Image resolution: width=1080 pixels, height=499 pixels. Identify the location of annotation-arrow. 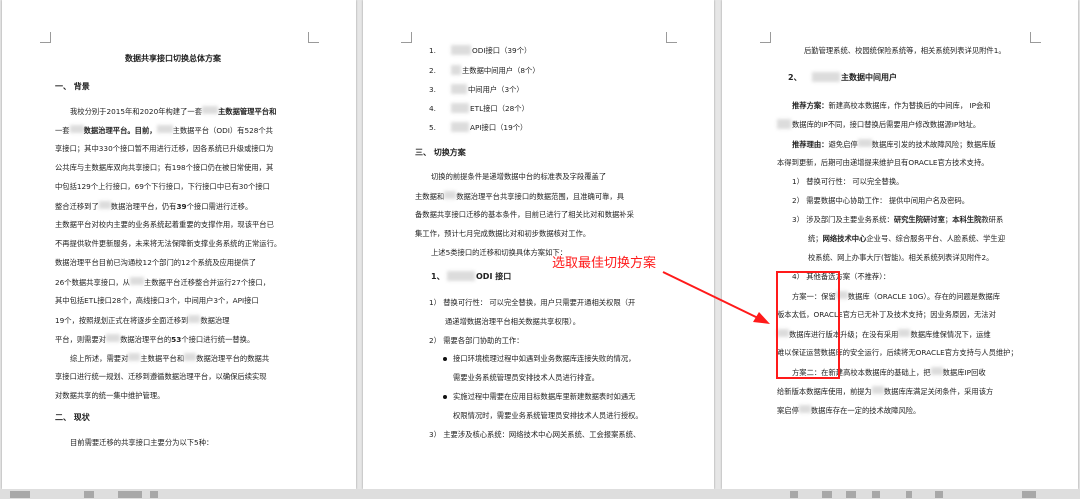
(716, 297).